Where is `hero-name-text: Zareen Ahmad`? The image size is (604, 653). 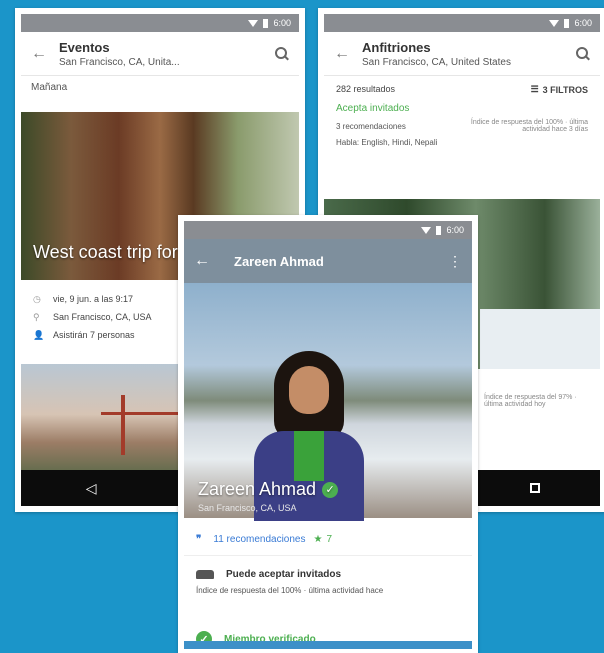 hero-name-text: Zareen Ahmad is located at coordinates (257, 489).